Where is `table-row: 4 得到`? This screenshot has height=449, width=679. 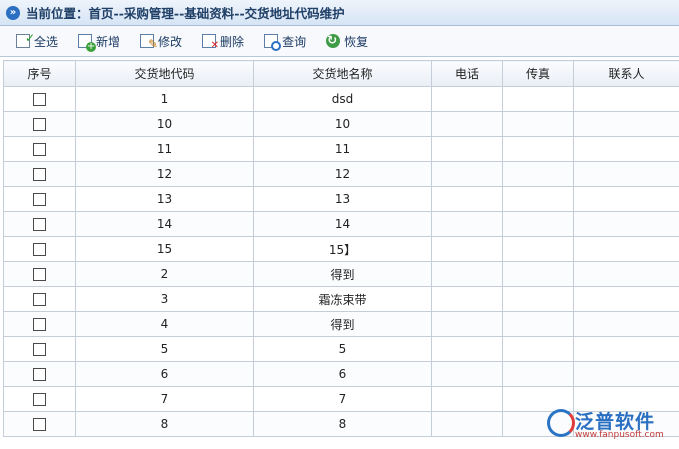 table-row: 4 得到 is located at coordinates (341, 324).